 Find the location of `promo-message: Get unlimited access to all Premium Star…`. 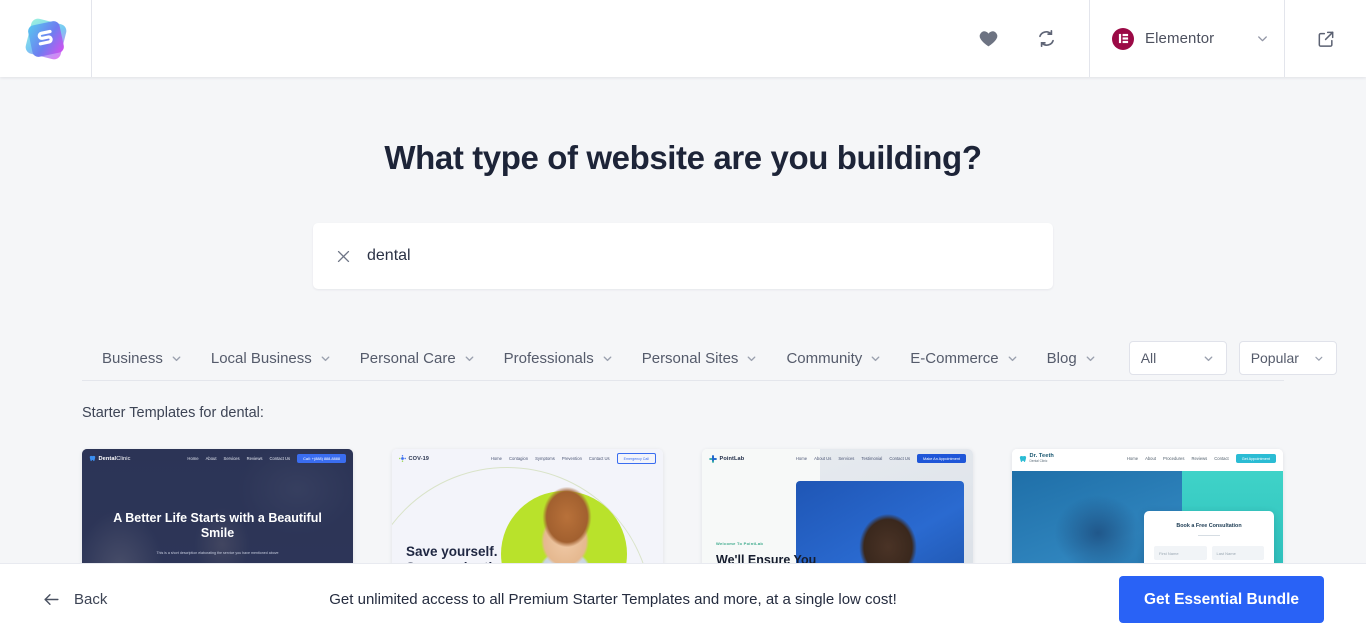

promo-message: Get unlimited access to all Premium Star… is located at coordinates (613, 599).